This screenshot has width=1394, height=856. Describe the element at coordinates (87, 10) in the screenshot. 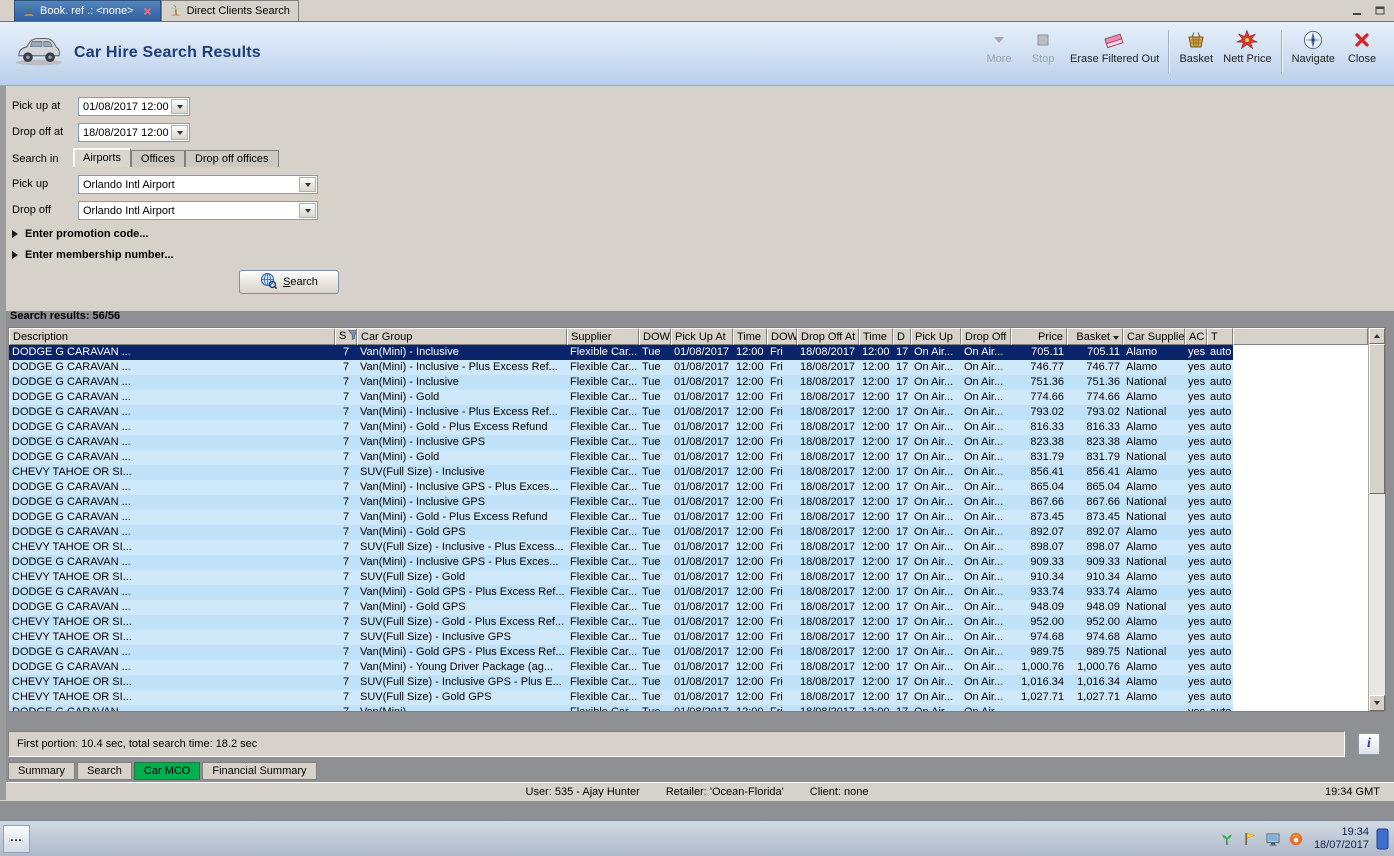

I see `tab-booking-ref: Book. ref .: <none>` at that location.